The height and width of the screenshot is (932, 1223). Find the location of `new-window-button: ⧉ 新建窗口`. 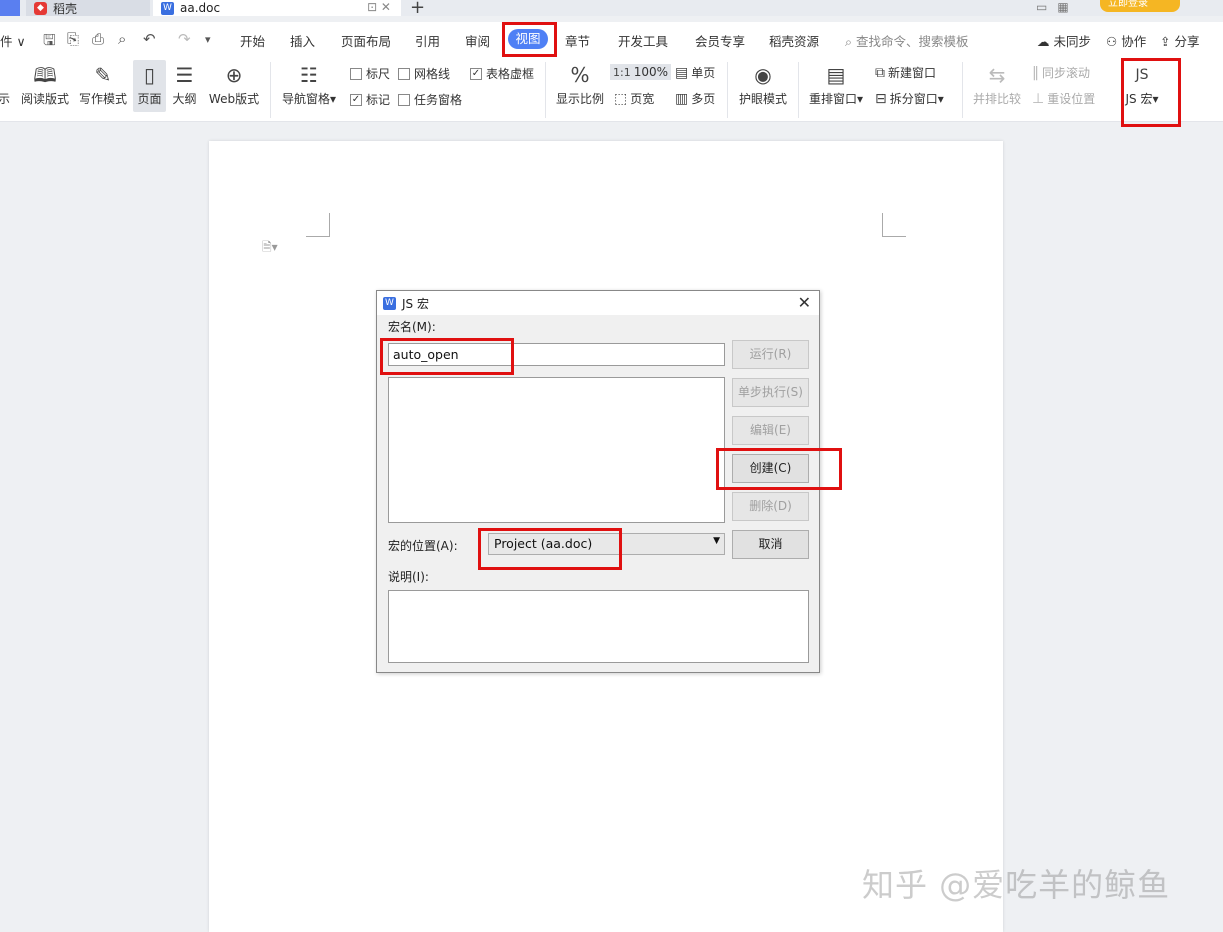

new-window-button: ⧉ 新建窗口 is located at coordinates (905, 72).